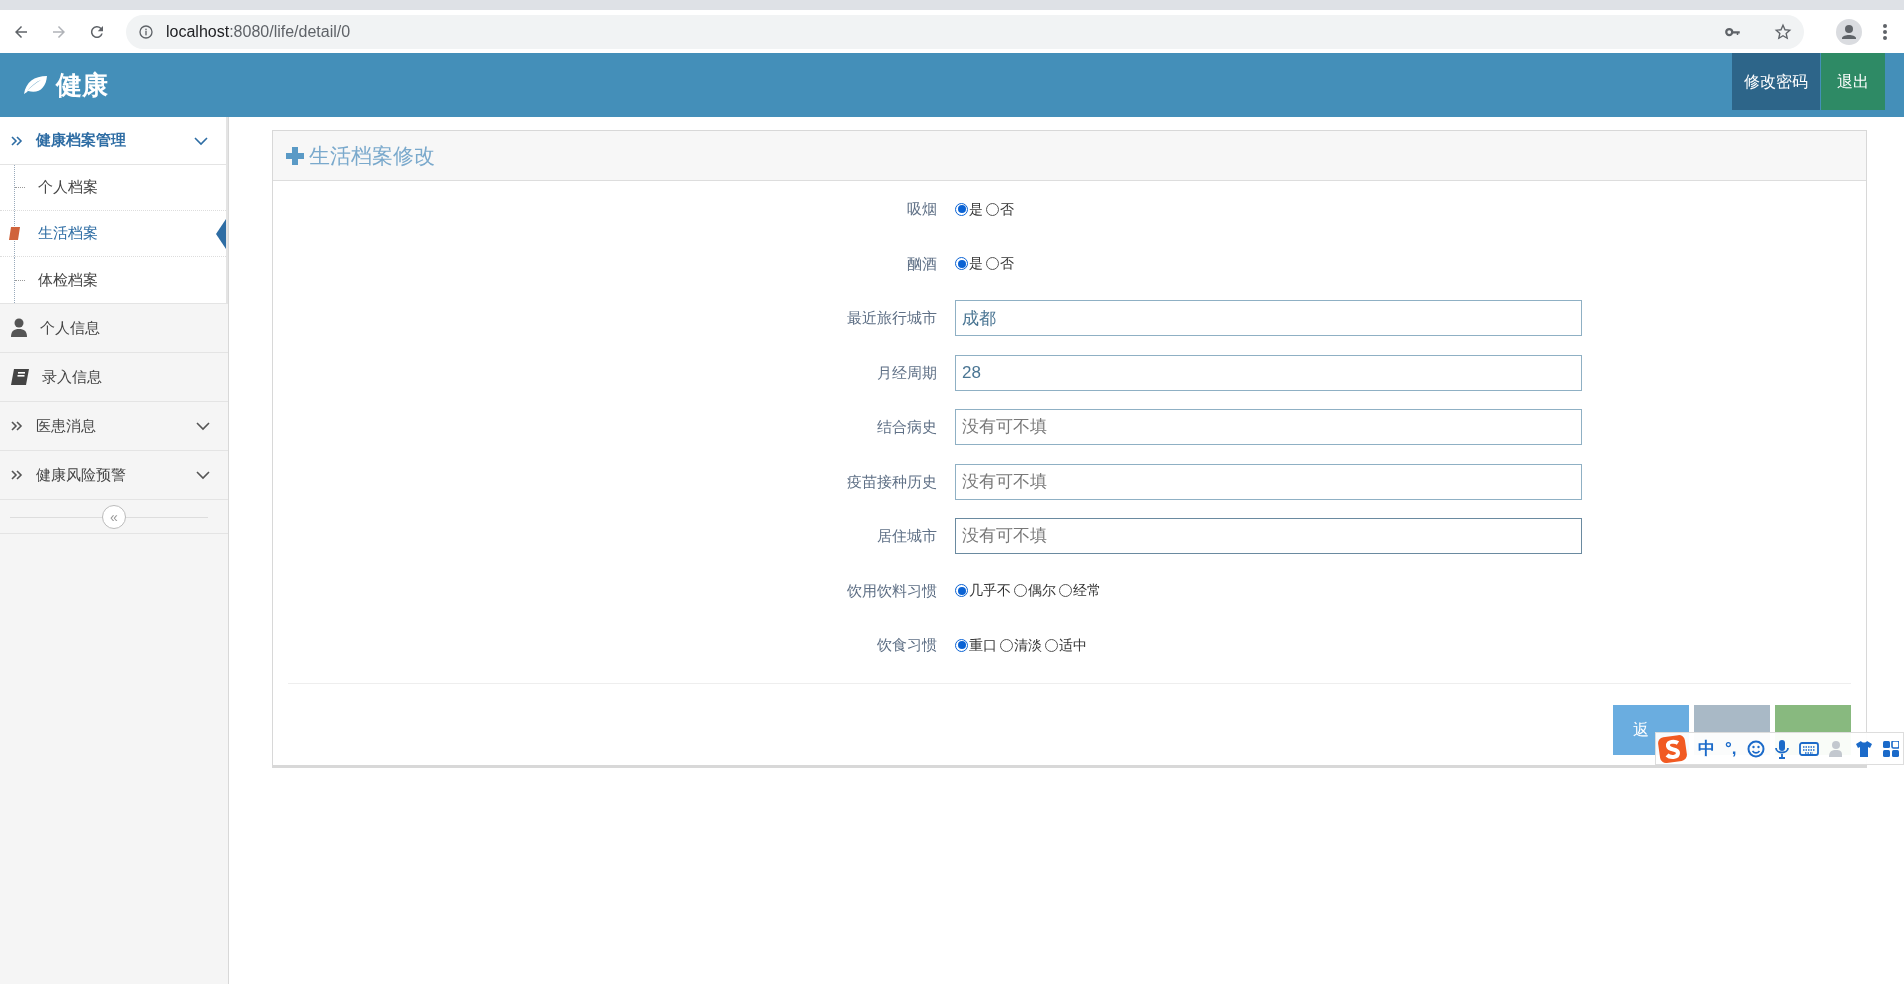  What do you see at coordinates (1808, 748) in the screenshot?
I see `keyboard-icon` at bounding box center [1808, 748].